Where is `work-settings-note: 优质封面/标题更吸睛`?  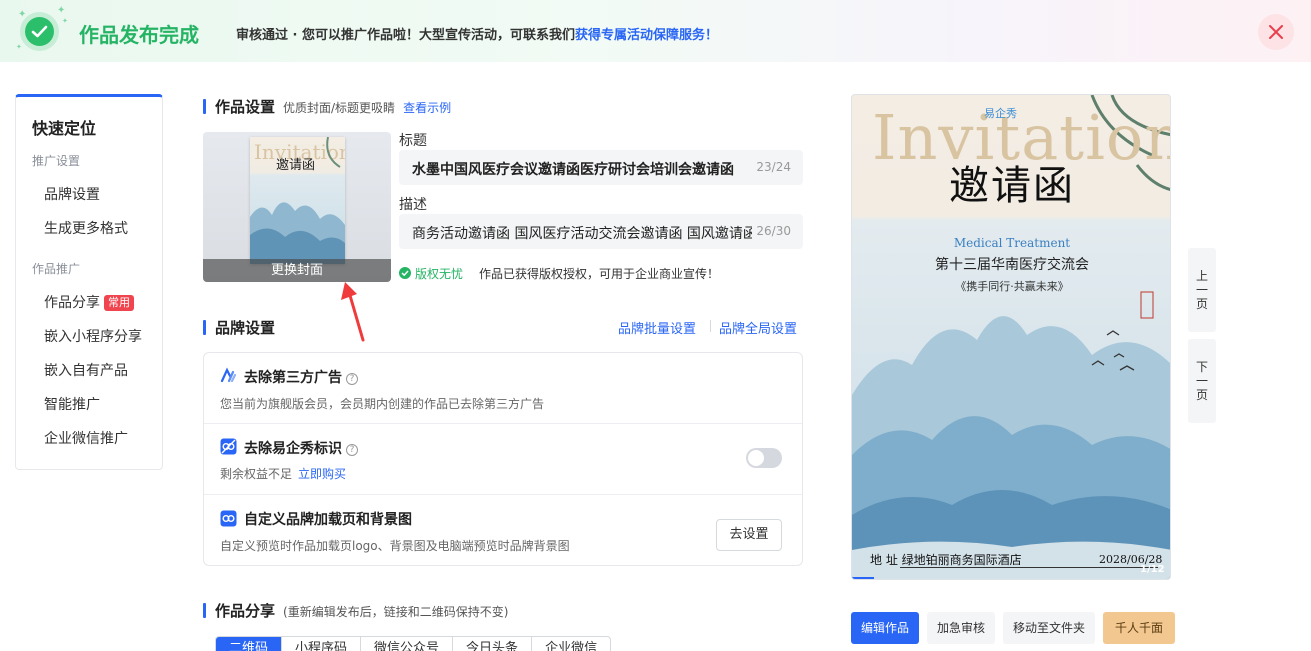
work-settings-note: 优质封面/标题更吸睛 is located at coordinates (339, 108).